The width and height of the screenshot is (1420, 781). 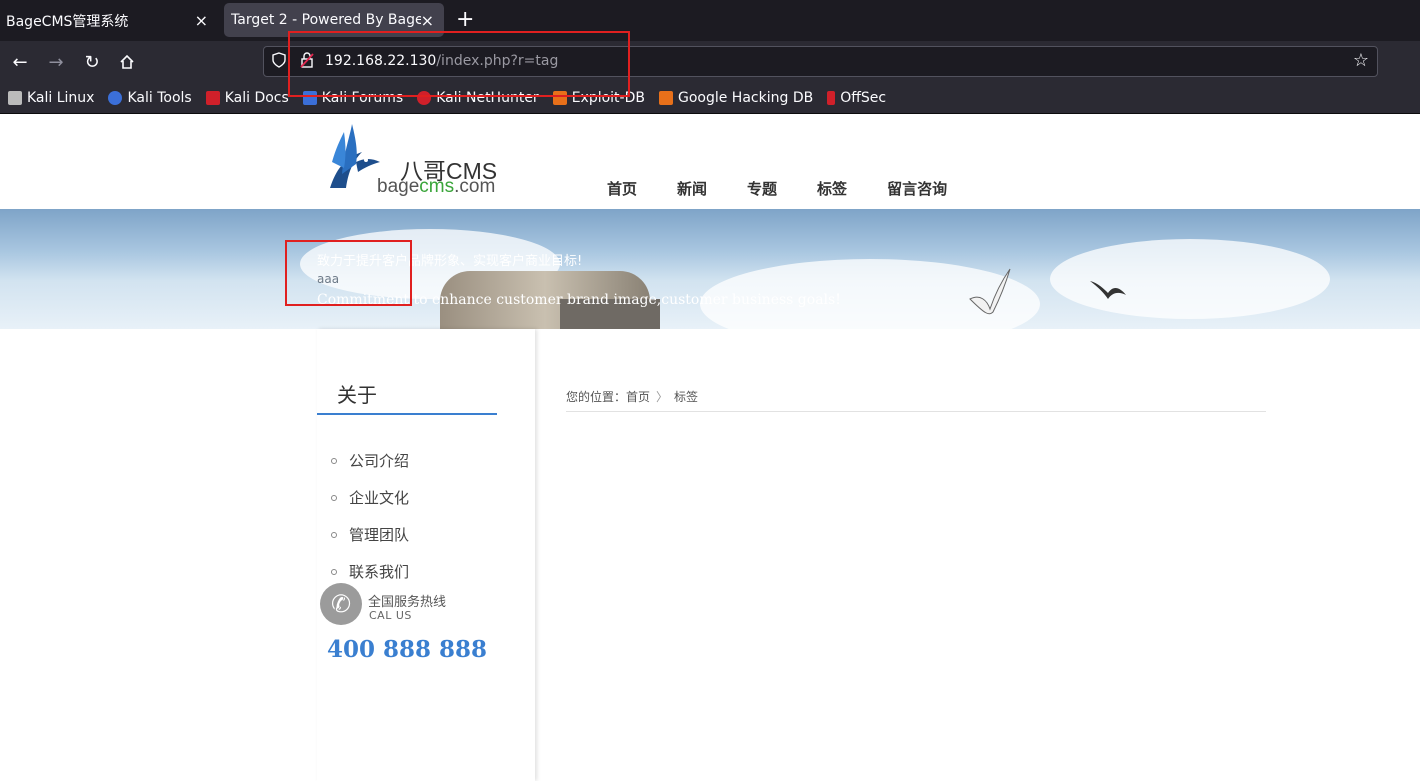 I want to click on bookmark-star-icon: ☆, so click(x=1361, y=60).